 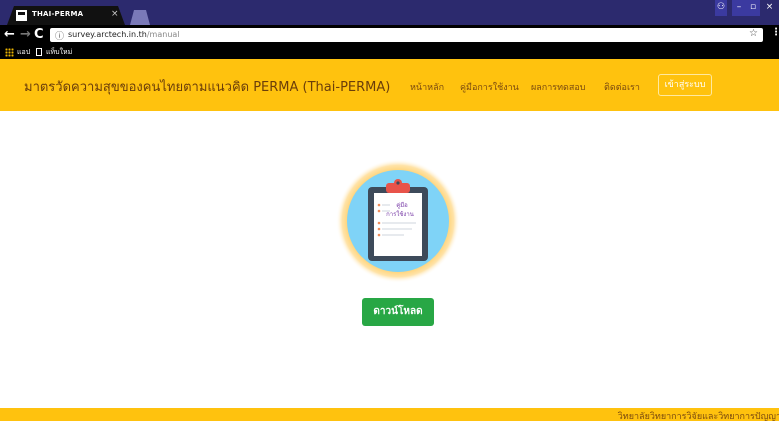 What do you see at coordinates (775, 32) in the screenshot?
I see `browser-menu-icon: ⋮` at bounding box center [775, 32].